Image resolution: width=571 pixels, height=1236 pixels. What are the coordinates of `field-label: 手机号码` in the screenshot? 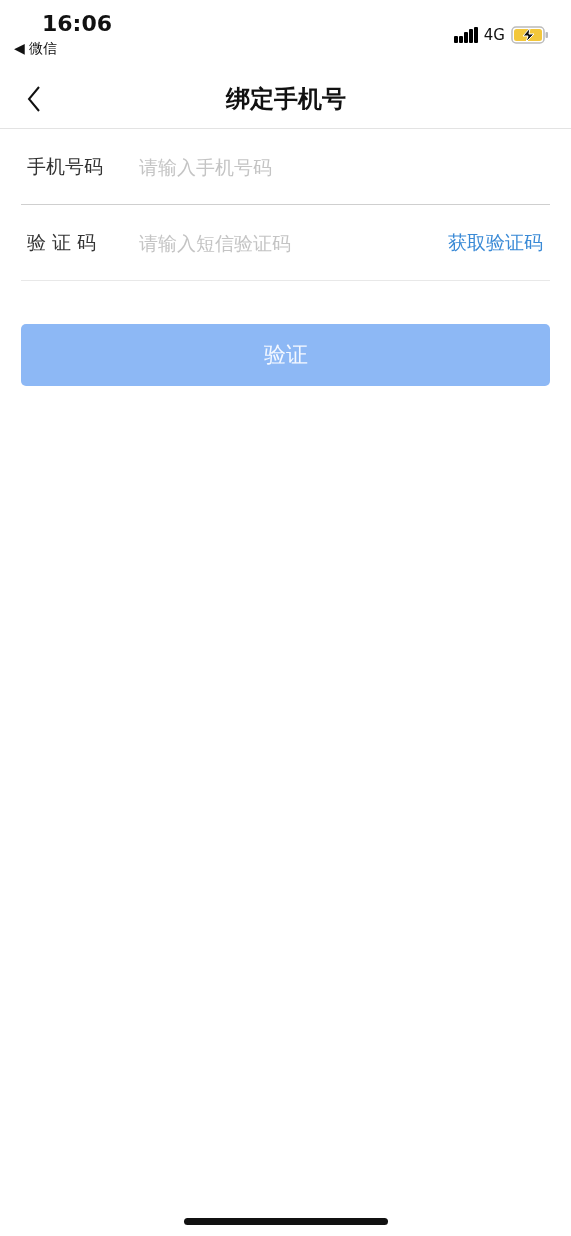 It's located at (65, 166).